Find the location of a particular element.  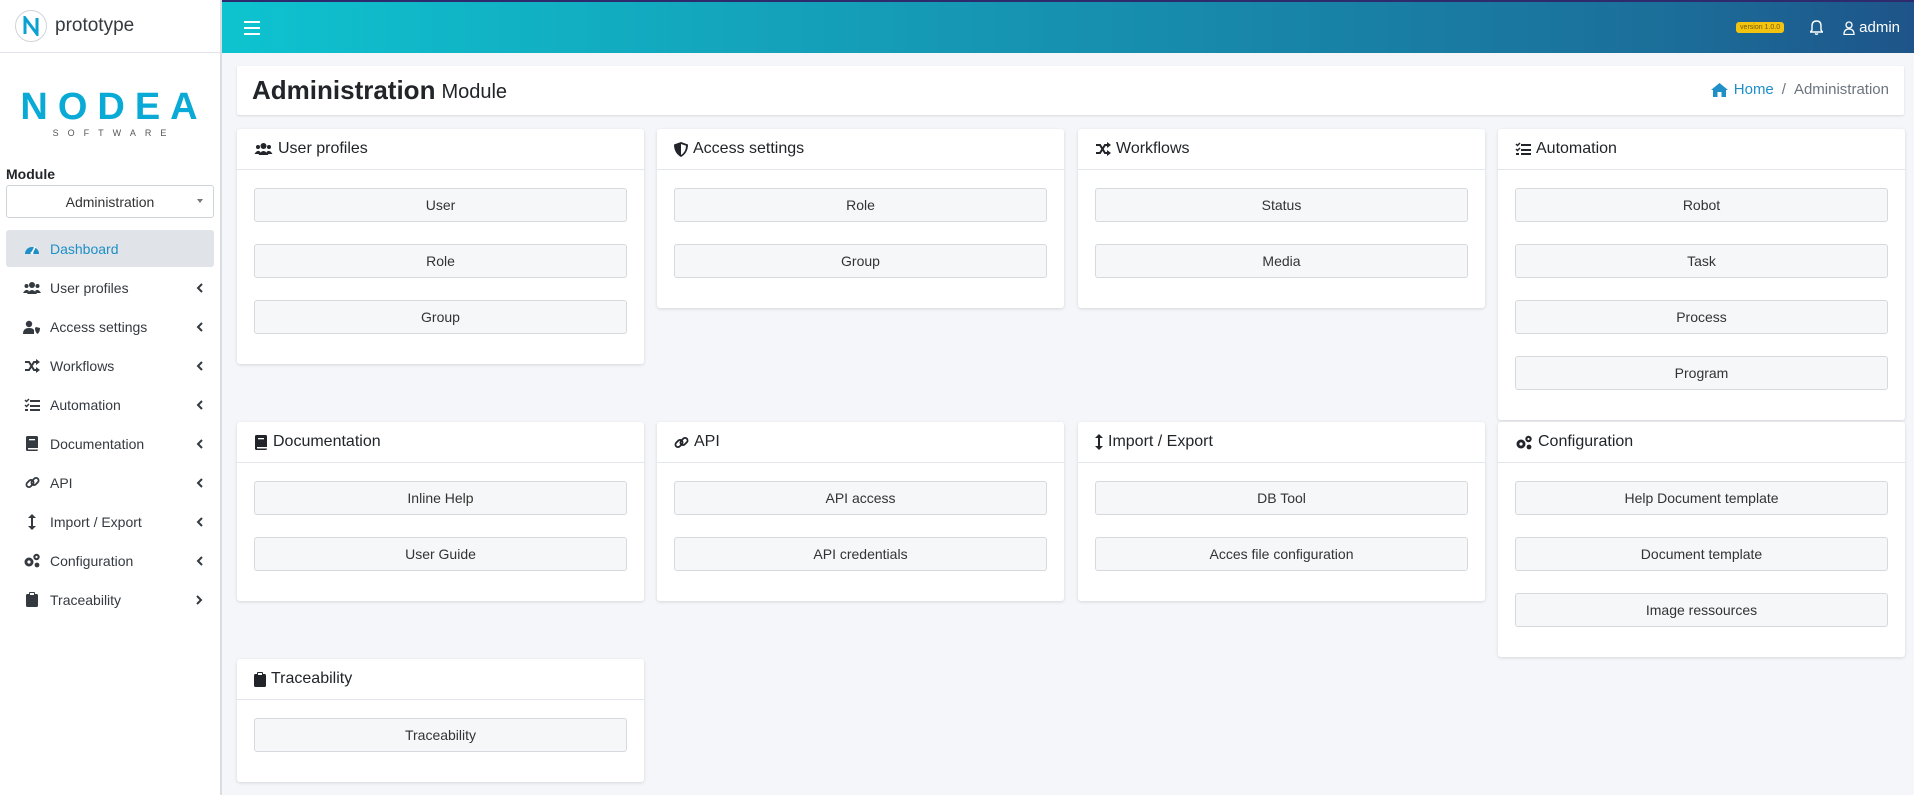

api-credentials-button: API credentials is located at coordinates (860, 554).